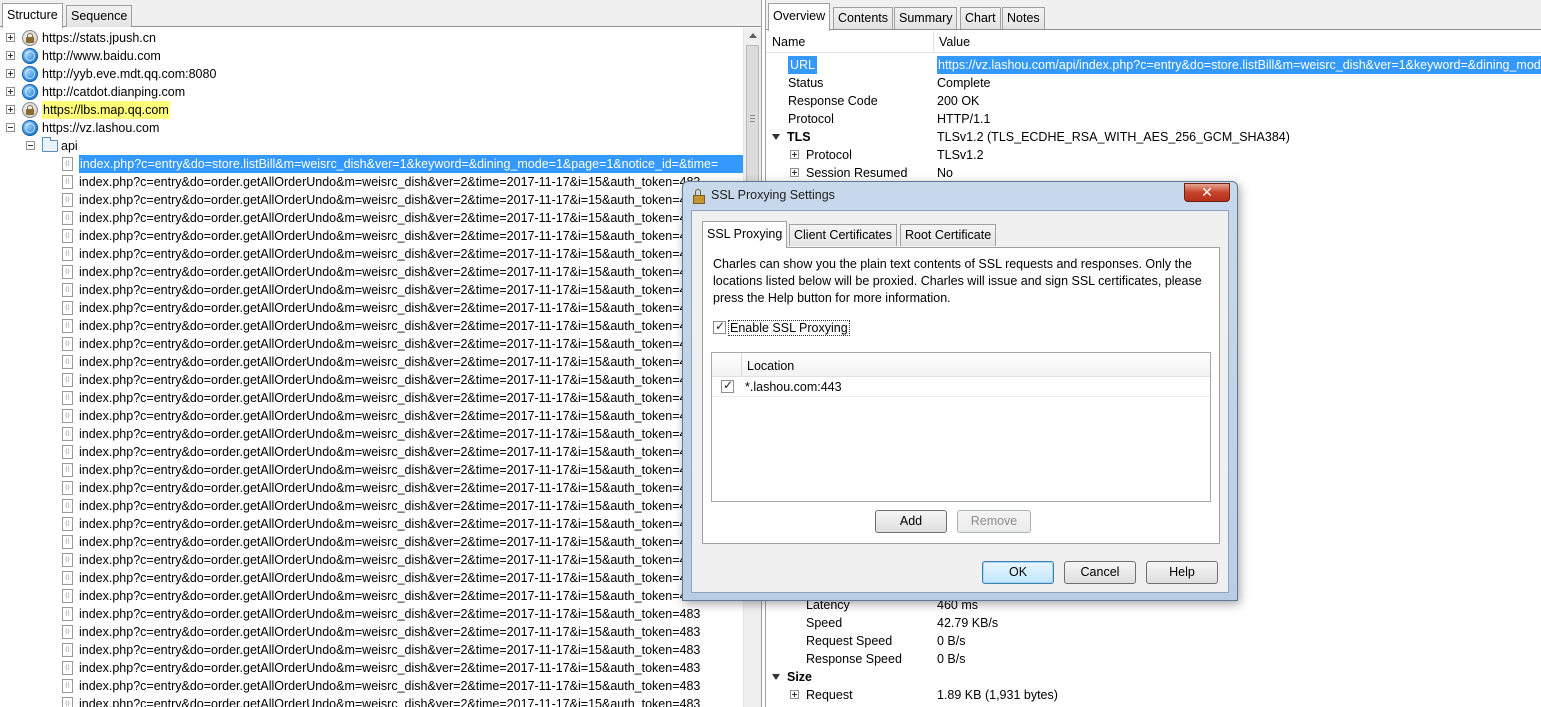 This screenshot has width=1541, height=707. I want to click on scrollbar-thumb, so click(752, 118).